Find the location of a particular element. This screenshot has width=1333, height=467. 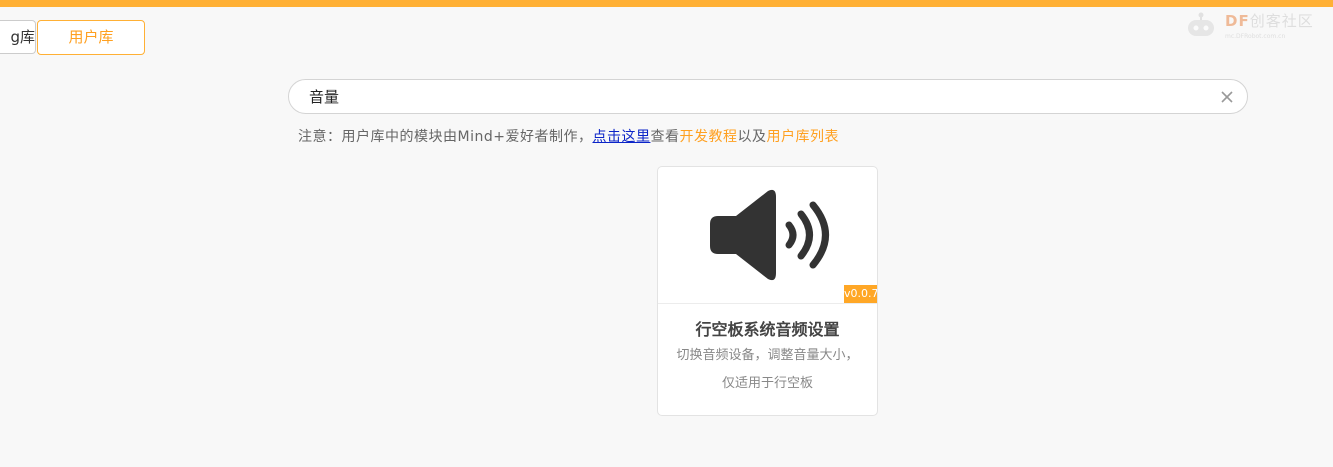

click-here-link: 点击这里 is located at coordinates (621, 137).